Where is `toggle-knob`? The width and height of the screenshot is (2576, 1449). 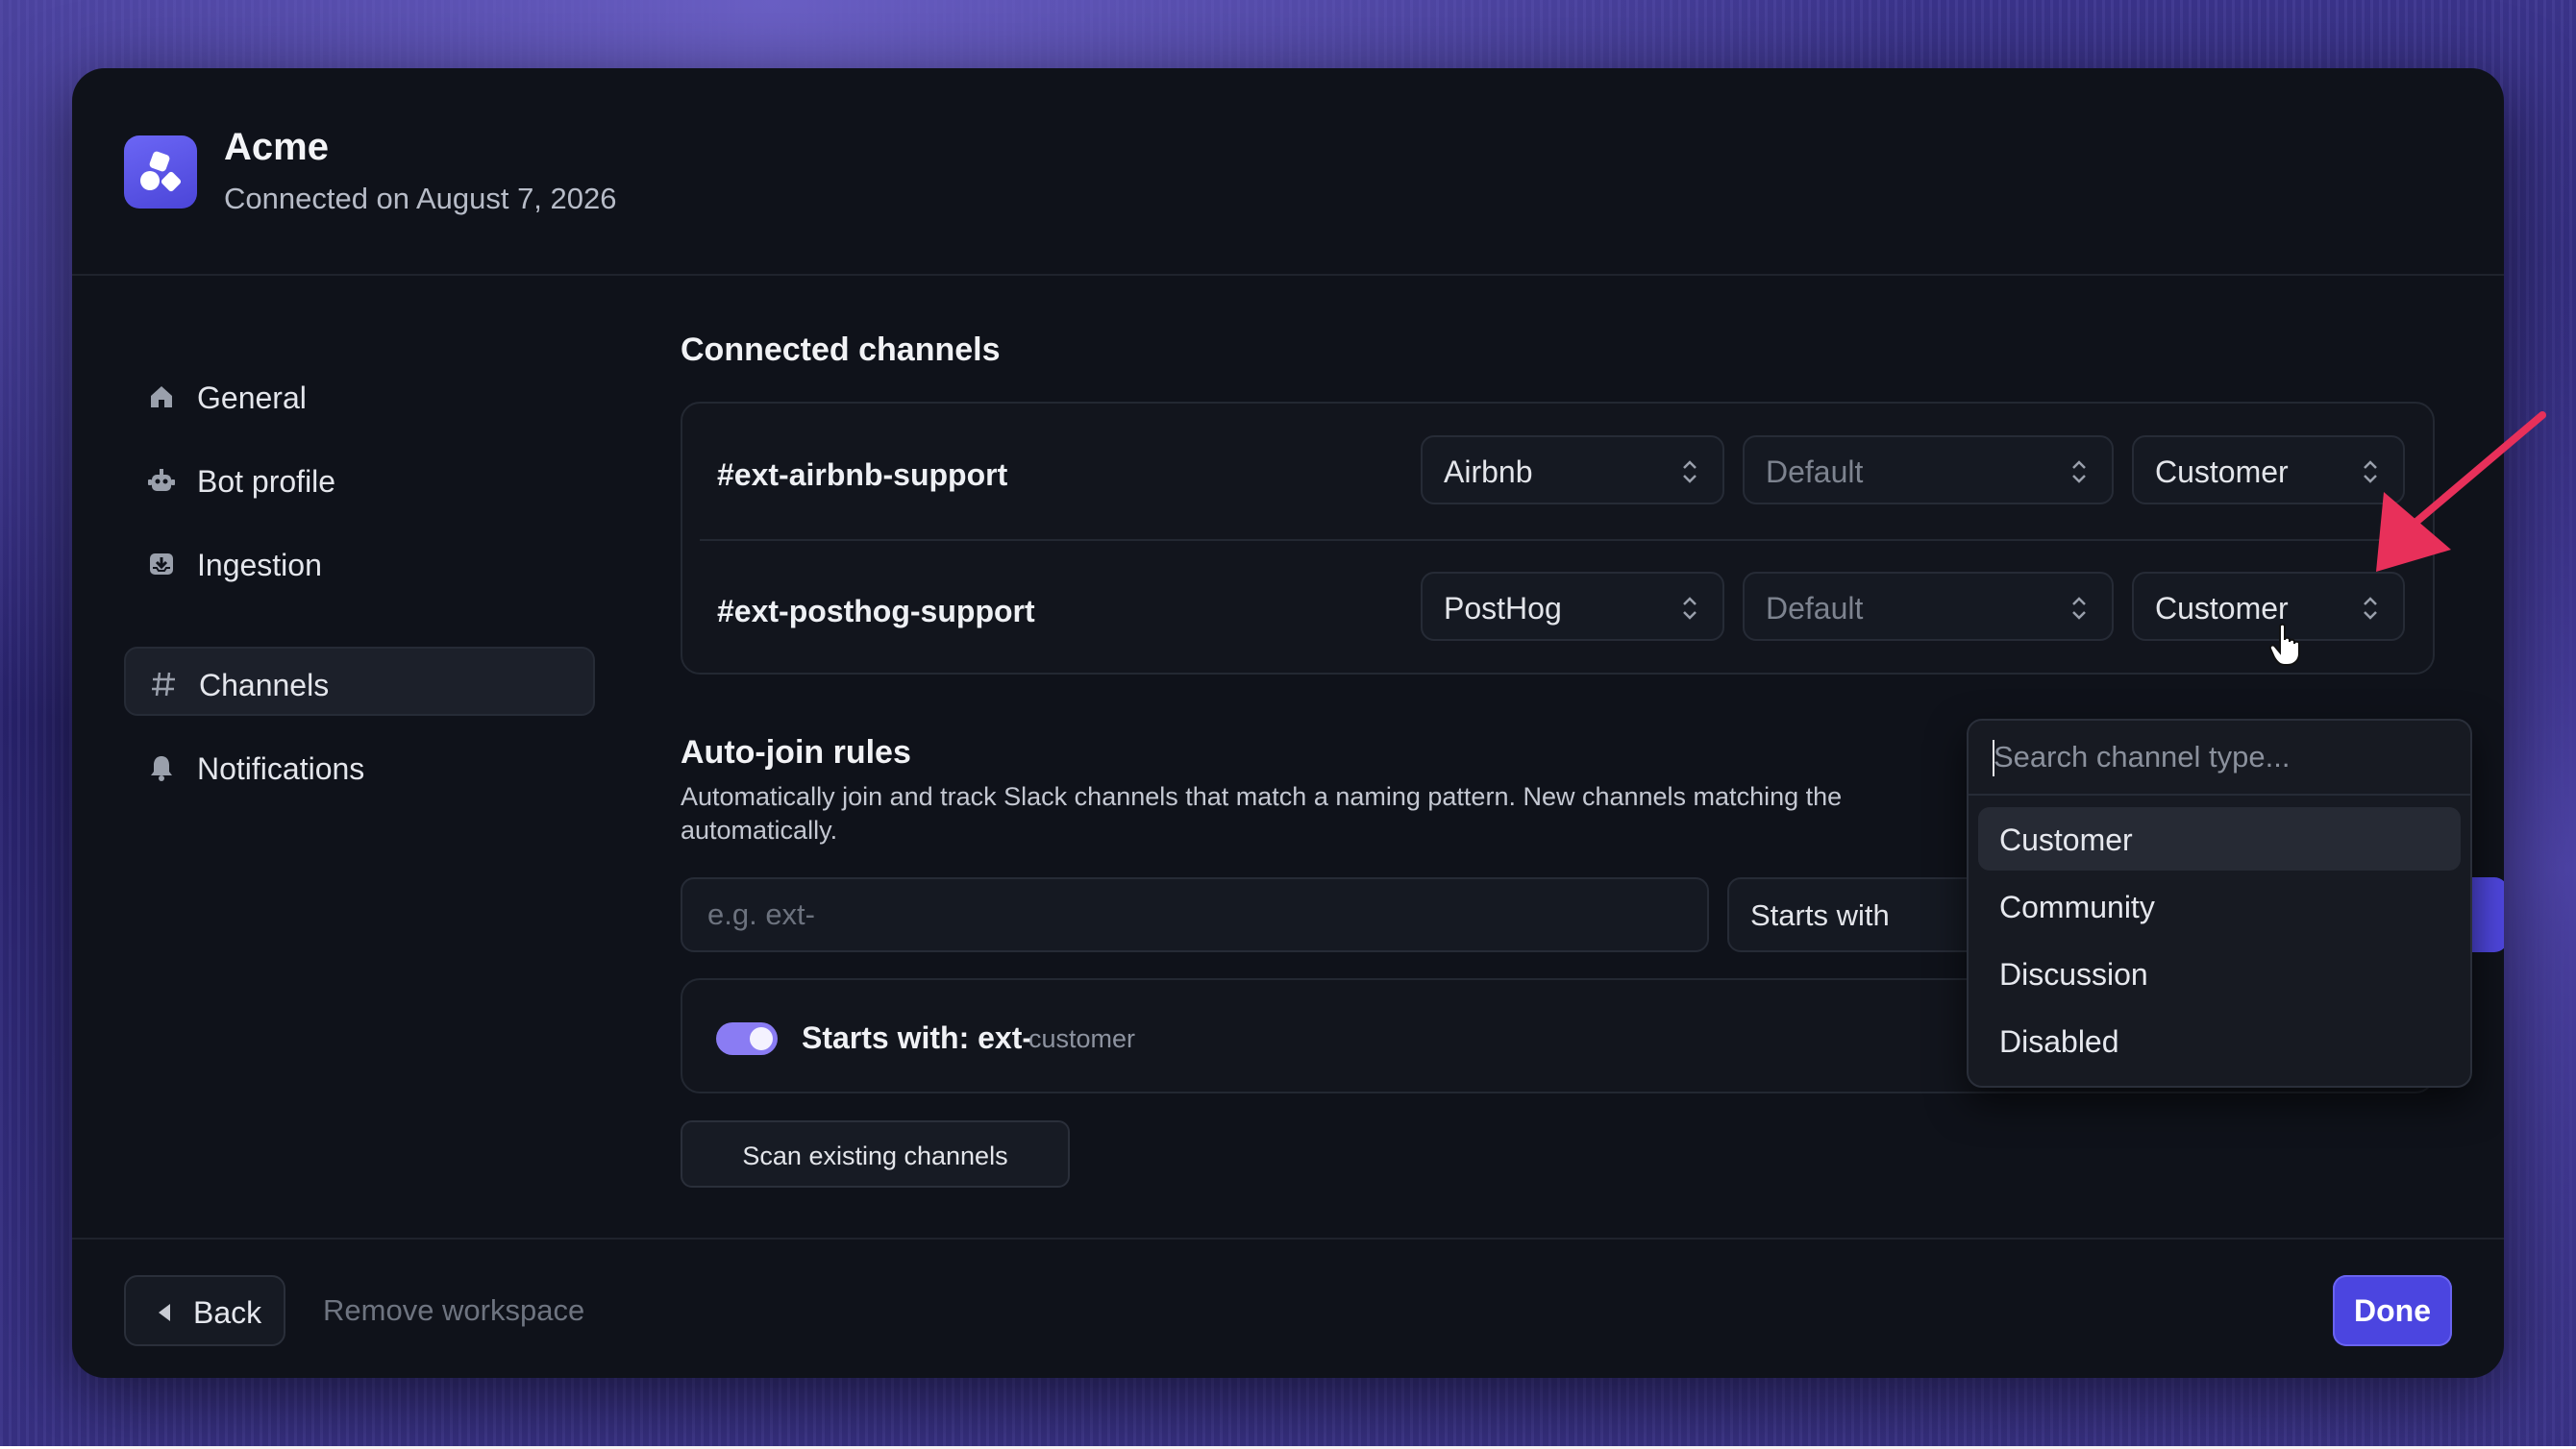
toggle-knob is located at coordinates (762, 1038).